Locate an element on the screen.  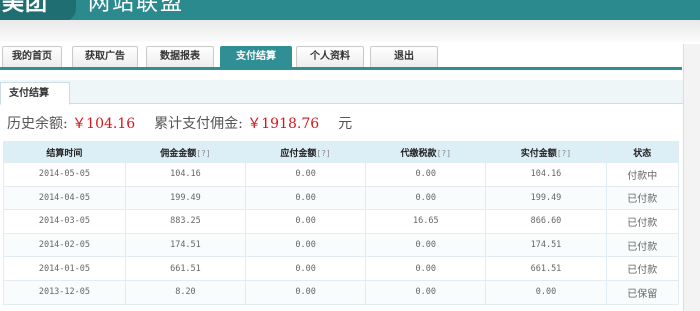
table-cell: 2014-02-05 is located at coordinates (64, 245).